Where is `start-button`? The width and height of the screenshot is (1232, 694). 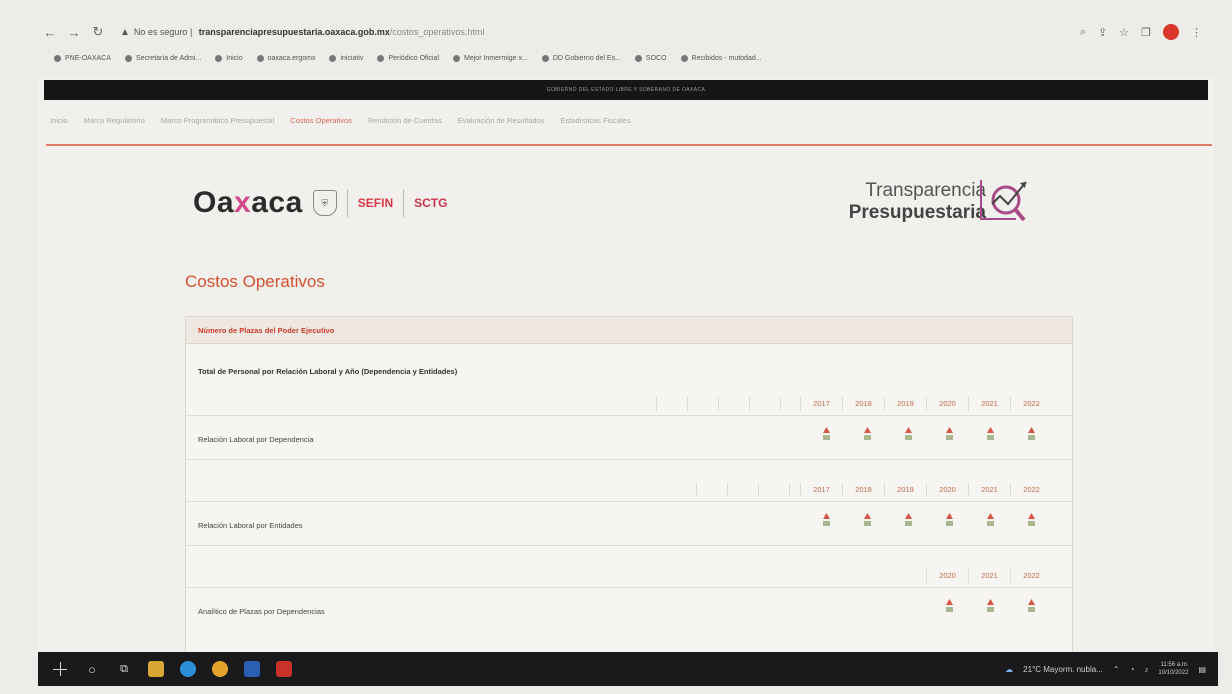 start-button is located at coordinates (60, 669).